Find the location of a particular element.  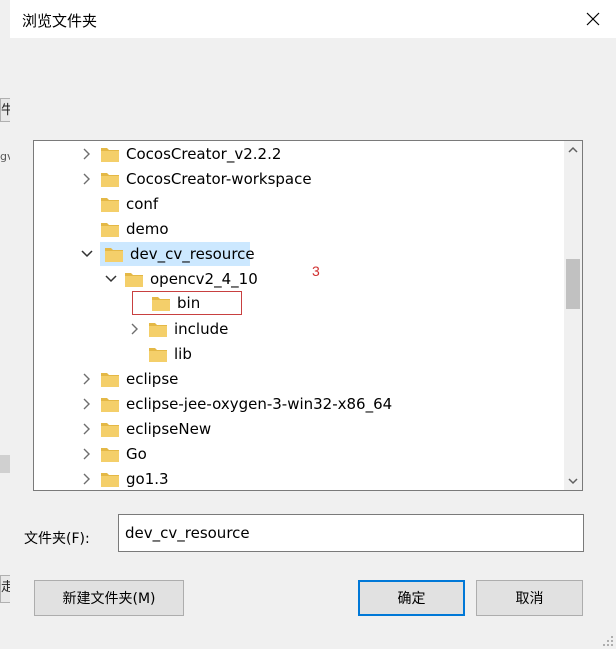

tree-item: include is located at coordinates (178, 329).